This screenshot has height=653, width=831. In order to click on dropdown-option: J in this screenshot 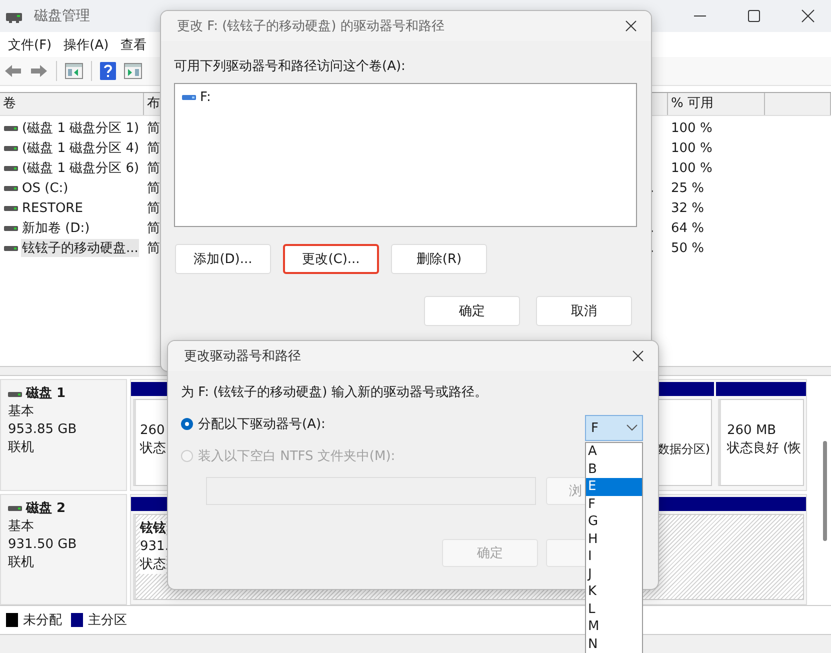, I will do `click(614, 574)`.